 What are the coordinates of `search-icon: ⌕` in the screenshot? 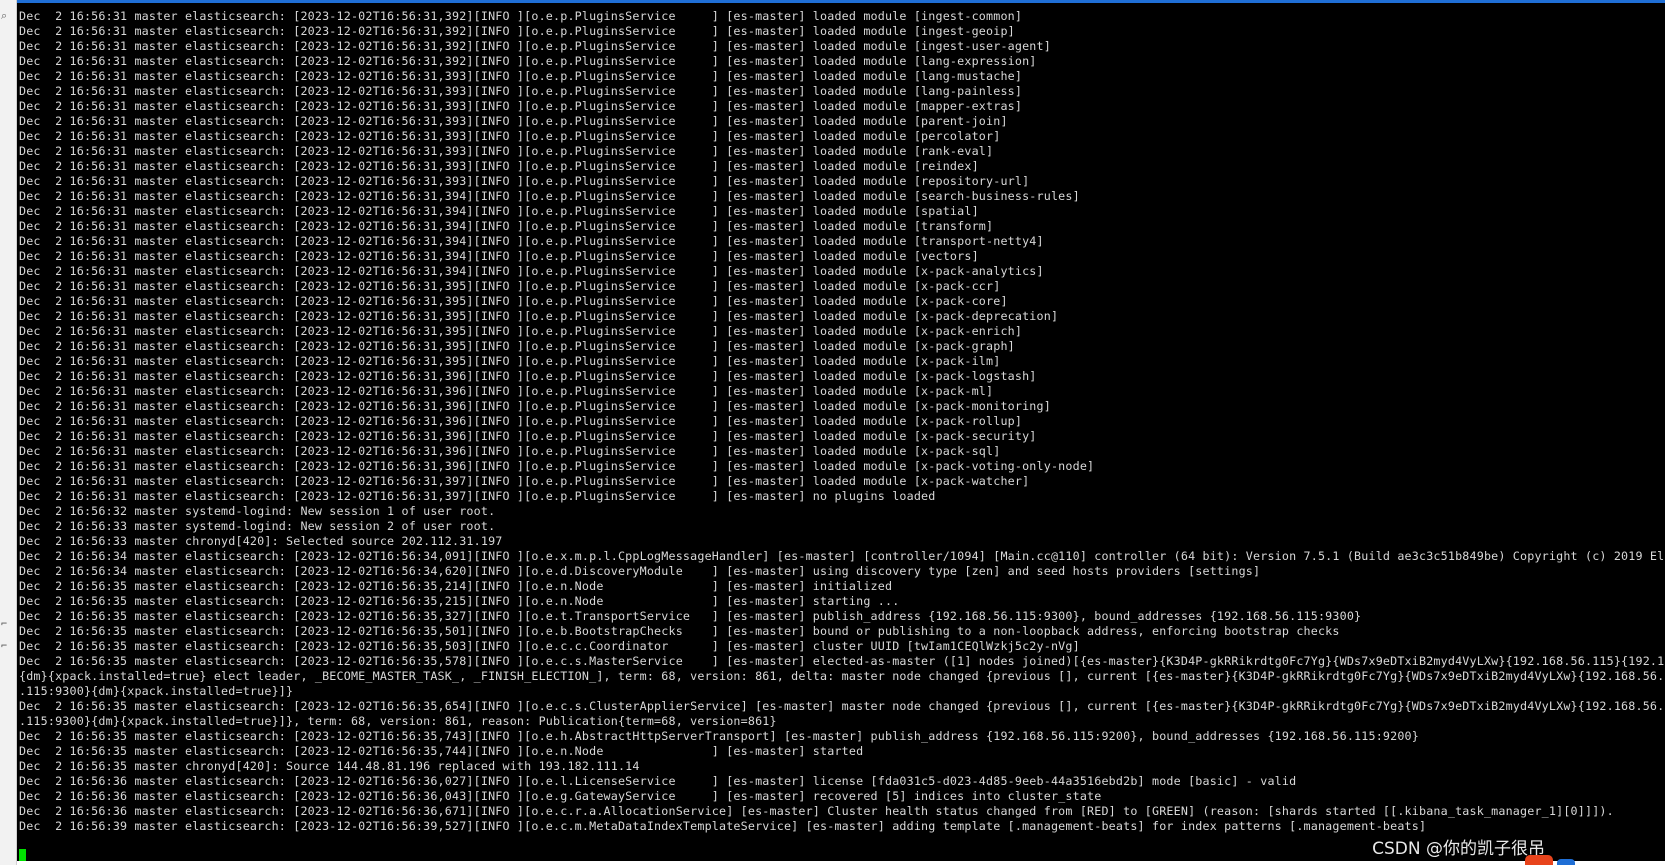 It's located at (7, 16).